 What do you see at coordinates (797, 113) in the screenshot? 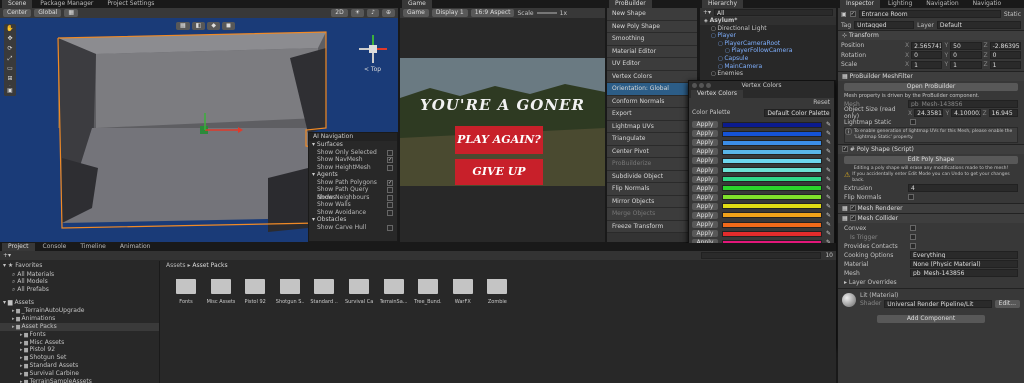
I see `color-palette-field: Default Color Palette (` at bounding box center [797, 113].